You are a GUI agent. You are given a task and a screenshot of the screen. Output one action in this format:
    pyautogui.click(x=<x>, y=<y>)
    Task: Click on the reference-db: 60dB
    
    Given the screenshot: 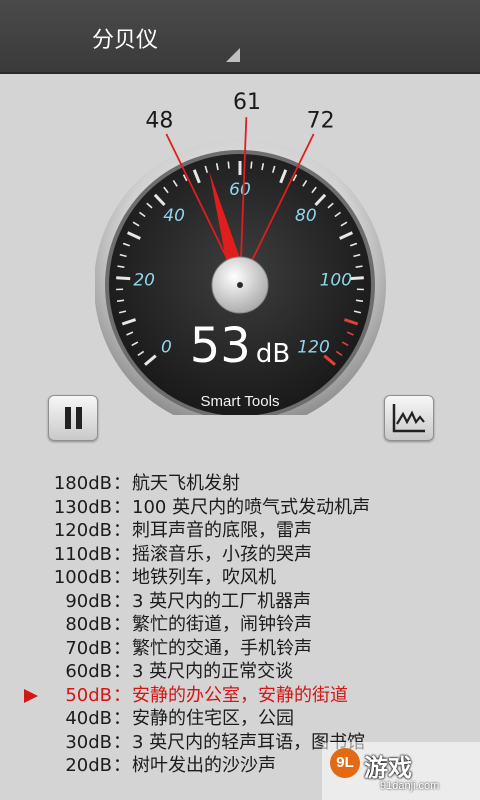 What is the action you would take?
    pyautogui.click(x=88, y=671)
    